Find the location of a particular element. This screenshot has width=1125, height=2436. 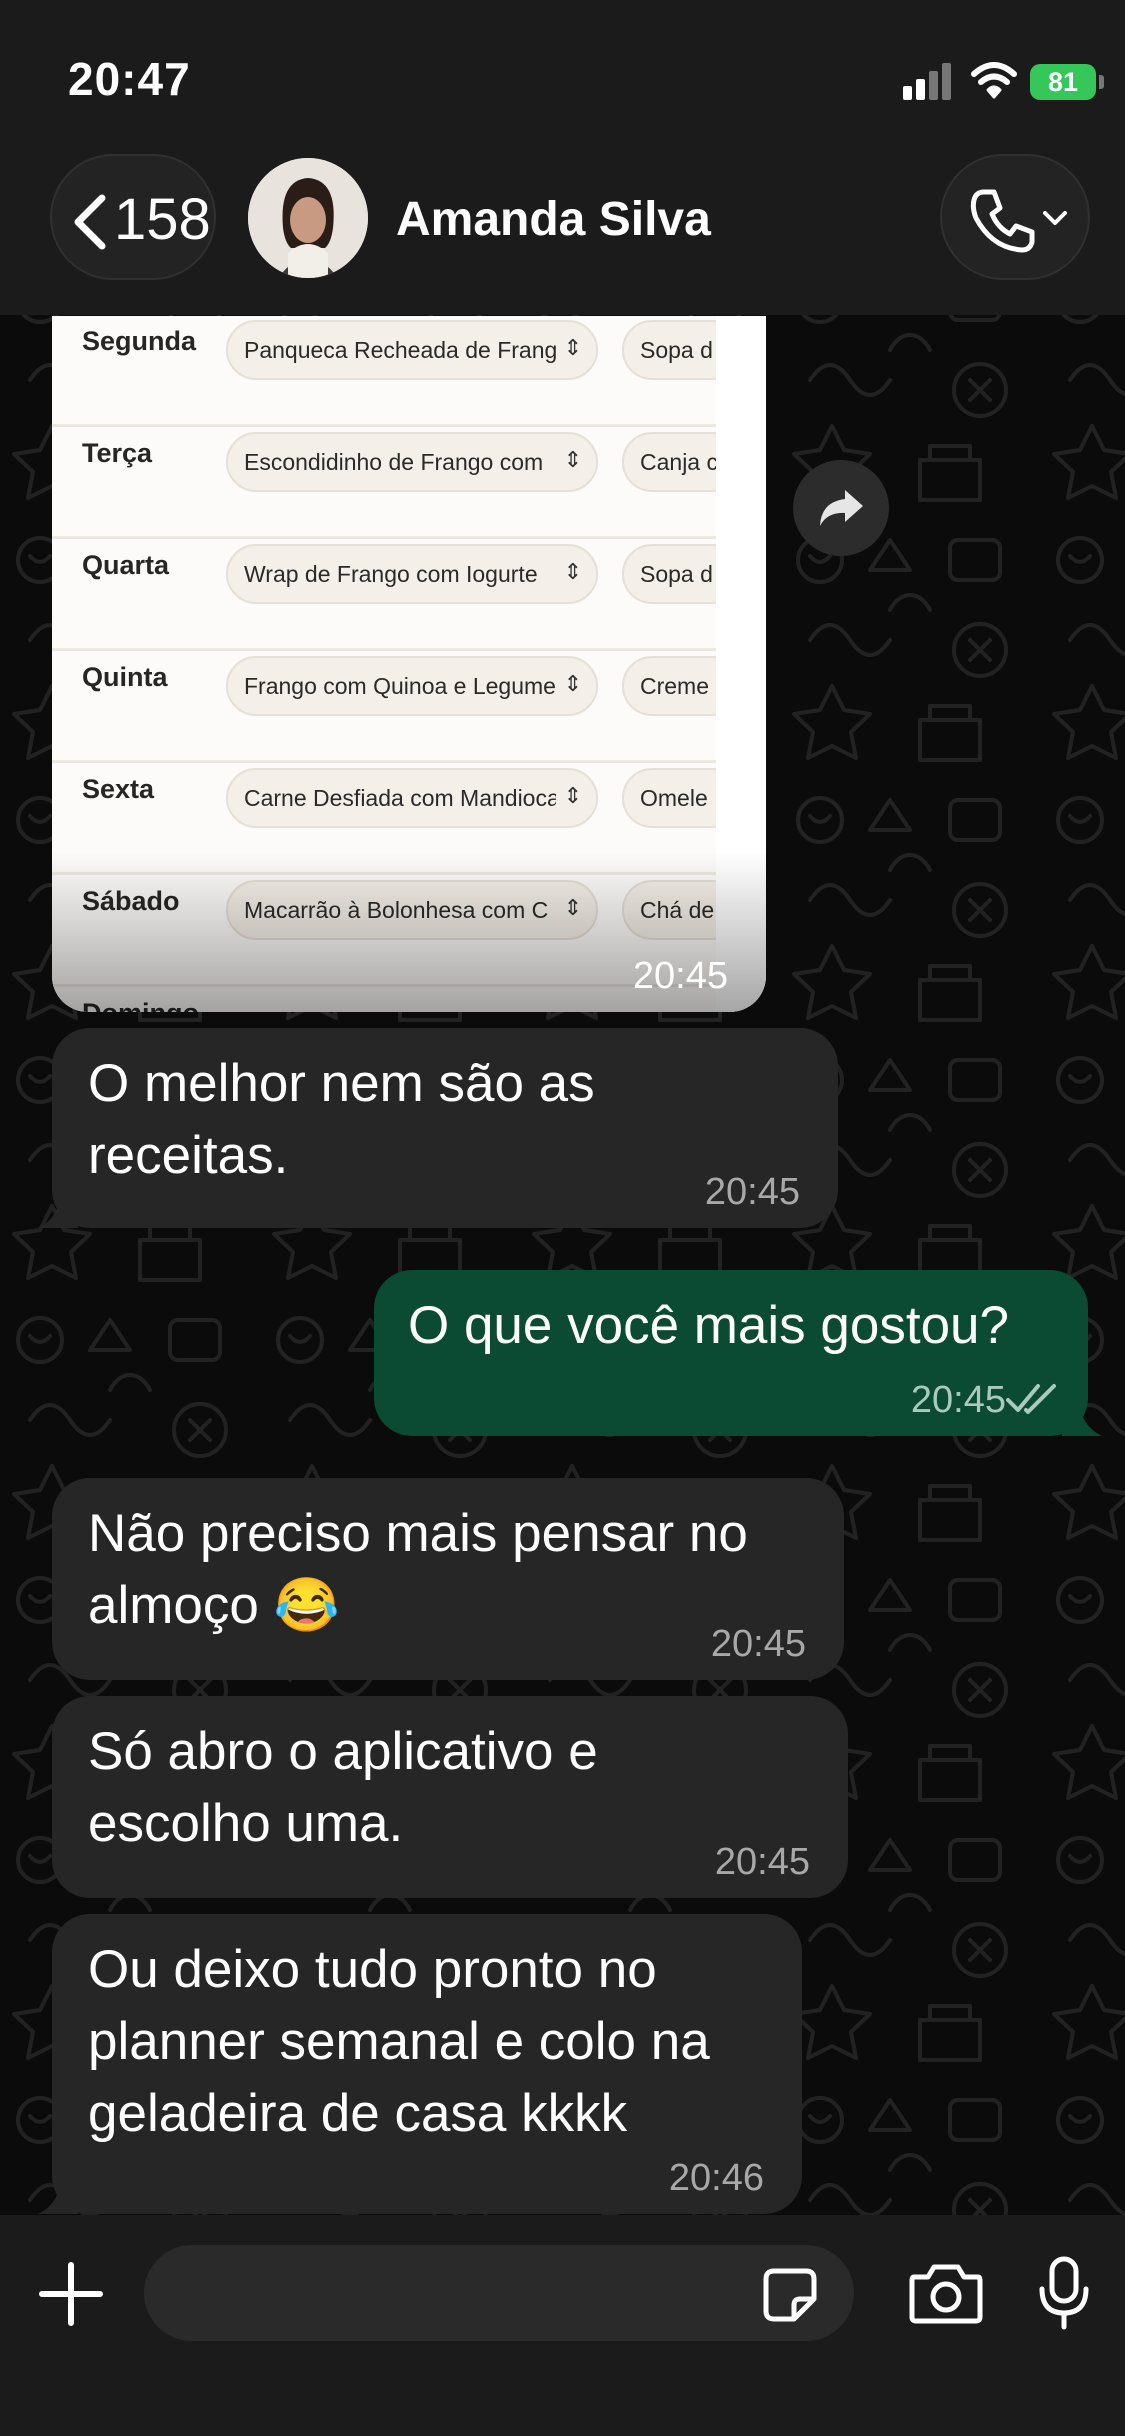

plan-lunch-select: Carne Desfiada com Mandioca ⇕ is located at coordinates (412, 798).